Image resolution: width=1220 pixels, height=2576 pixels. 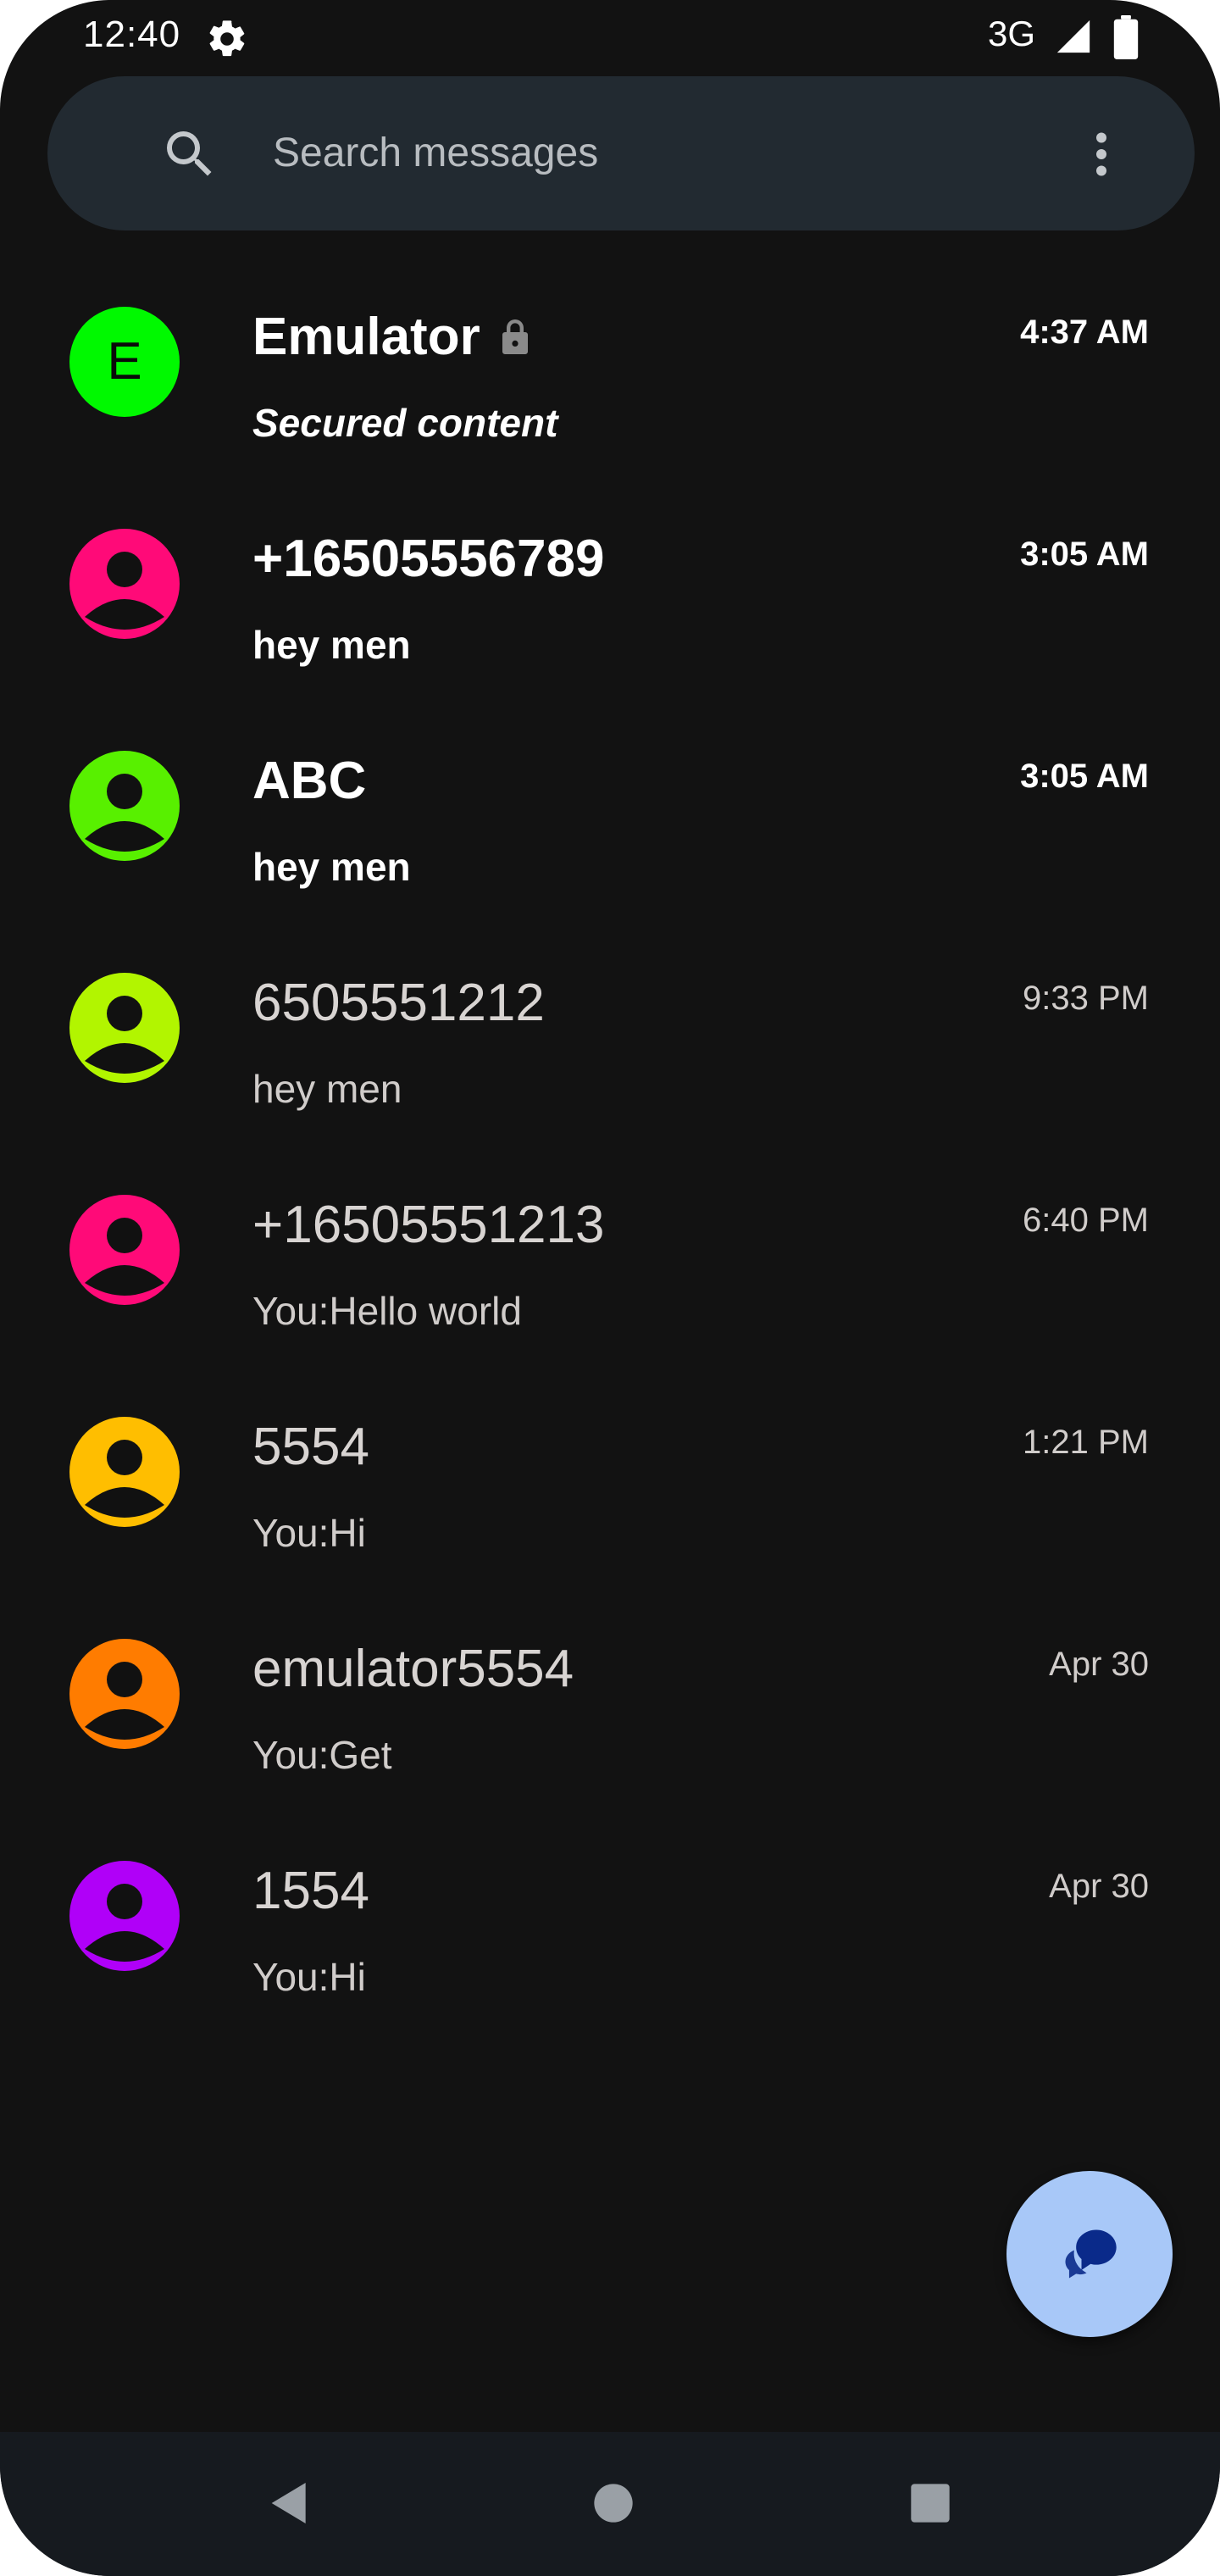 I want to click on conversation-row: ABC hey men 3:05 AM, so click(x=610, y=809).